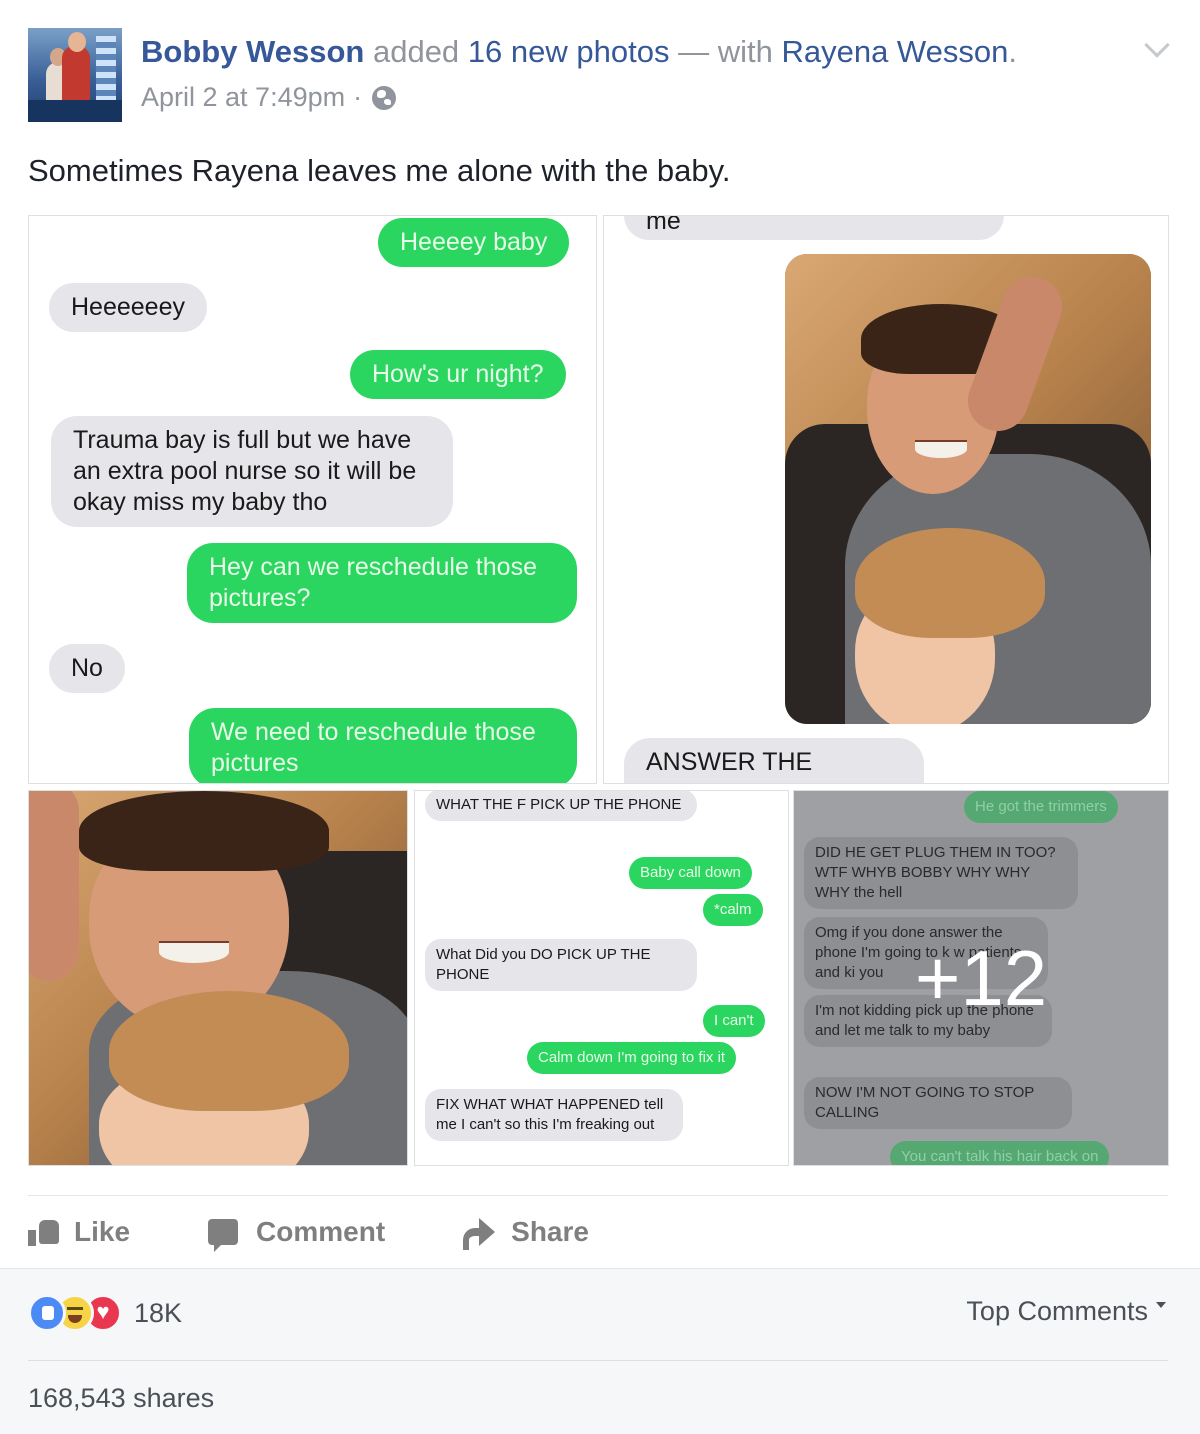 The height and width of the screenshot is (1434, 1200). What do you see at coordinates (894, 51) in the screenshot?
I see `tagged-person-link: Rayena Wesson` at bounding box center [894, 51].